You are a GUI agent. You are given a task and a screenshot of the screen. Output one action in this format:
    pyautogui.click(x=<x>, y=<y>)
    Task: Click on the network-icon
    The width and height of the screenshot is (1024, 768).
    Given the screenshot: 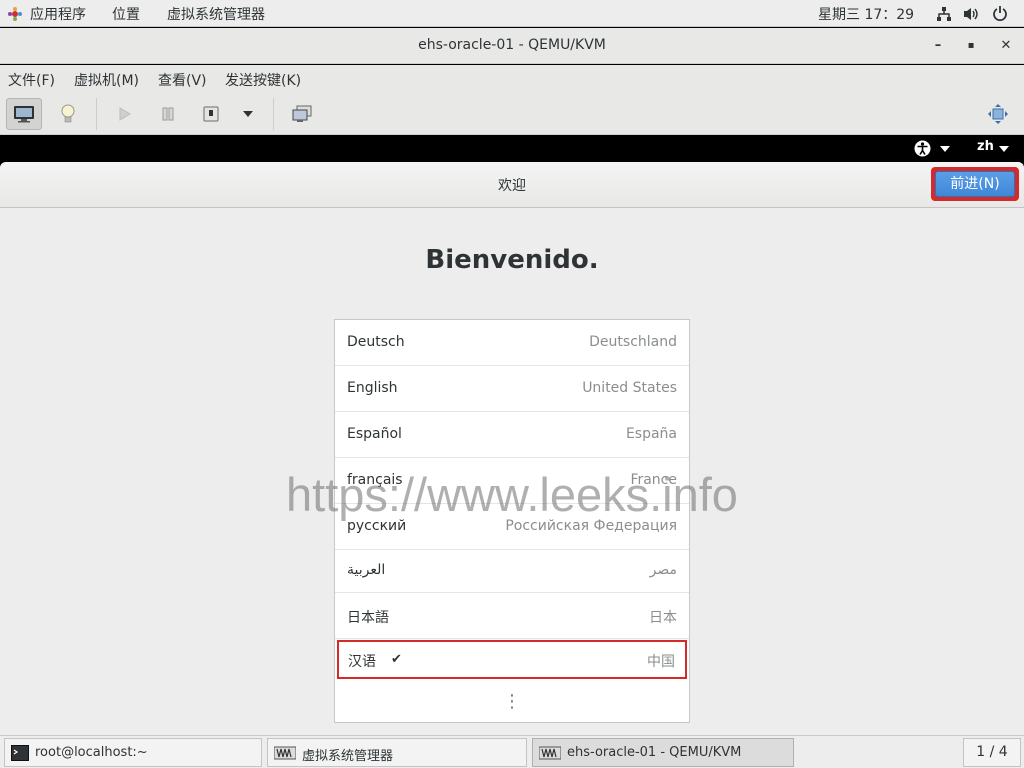 What is the action you would take?
    pyautogui.click(x=944, y=14)
    